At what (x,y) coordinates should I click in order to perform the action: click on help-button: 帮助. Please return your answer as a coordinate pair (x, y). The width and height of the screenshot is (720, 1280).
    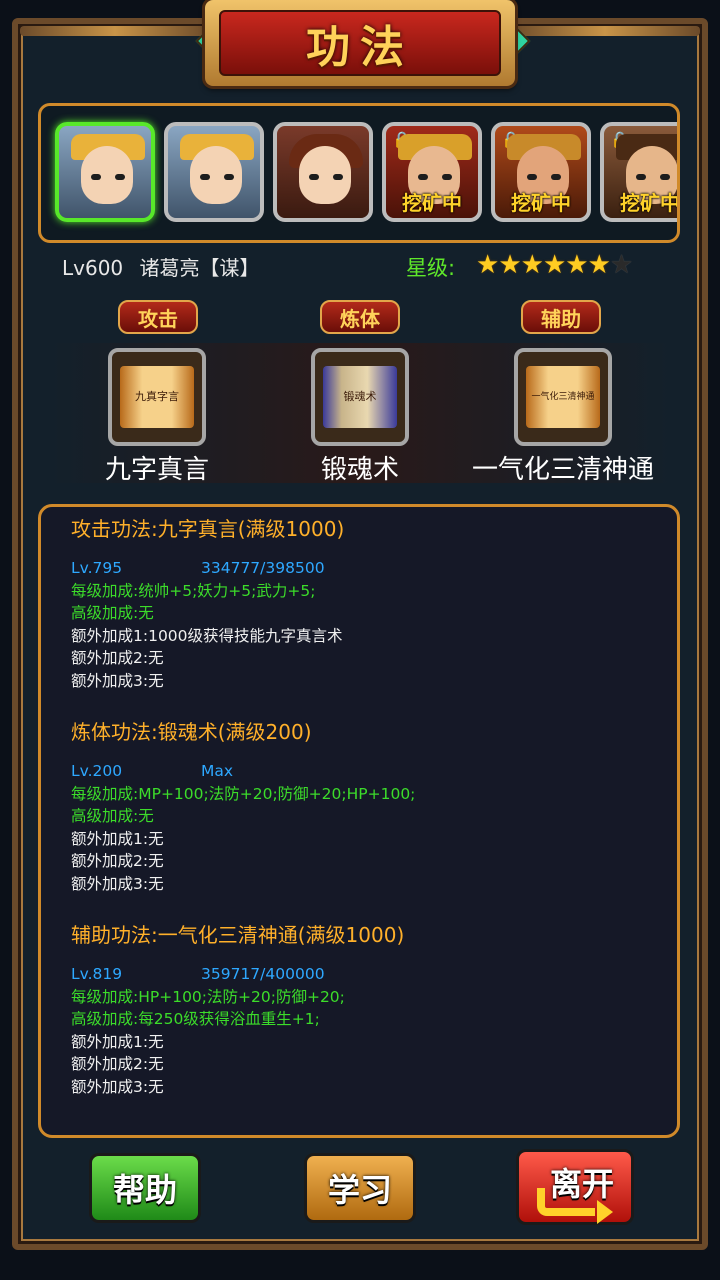
    Looking at the image, I should click on (145, 1188).